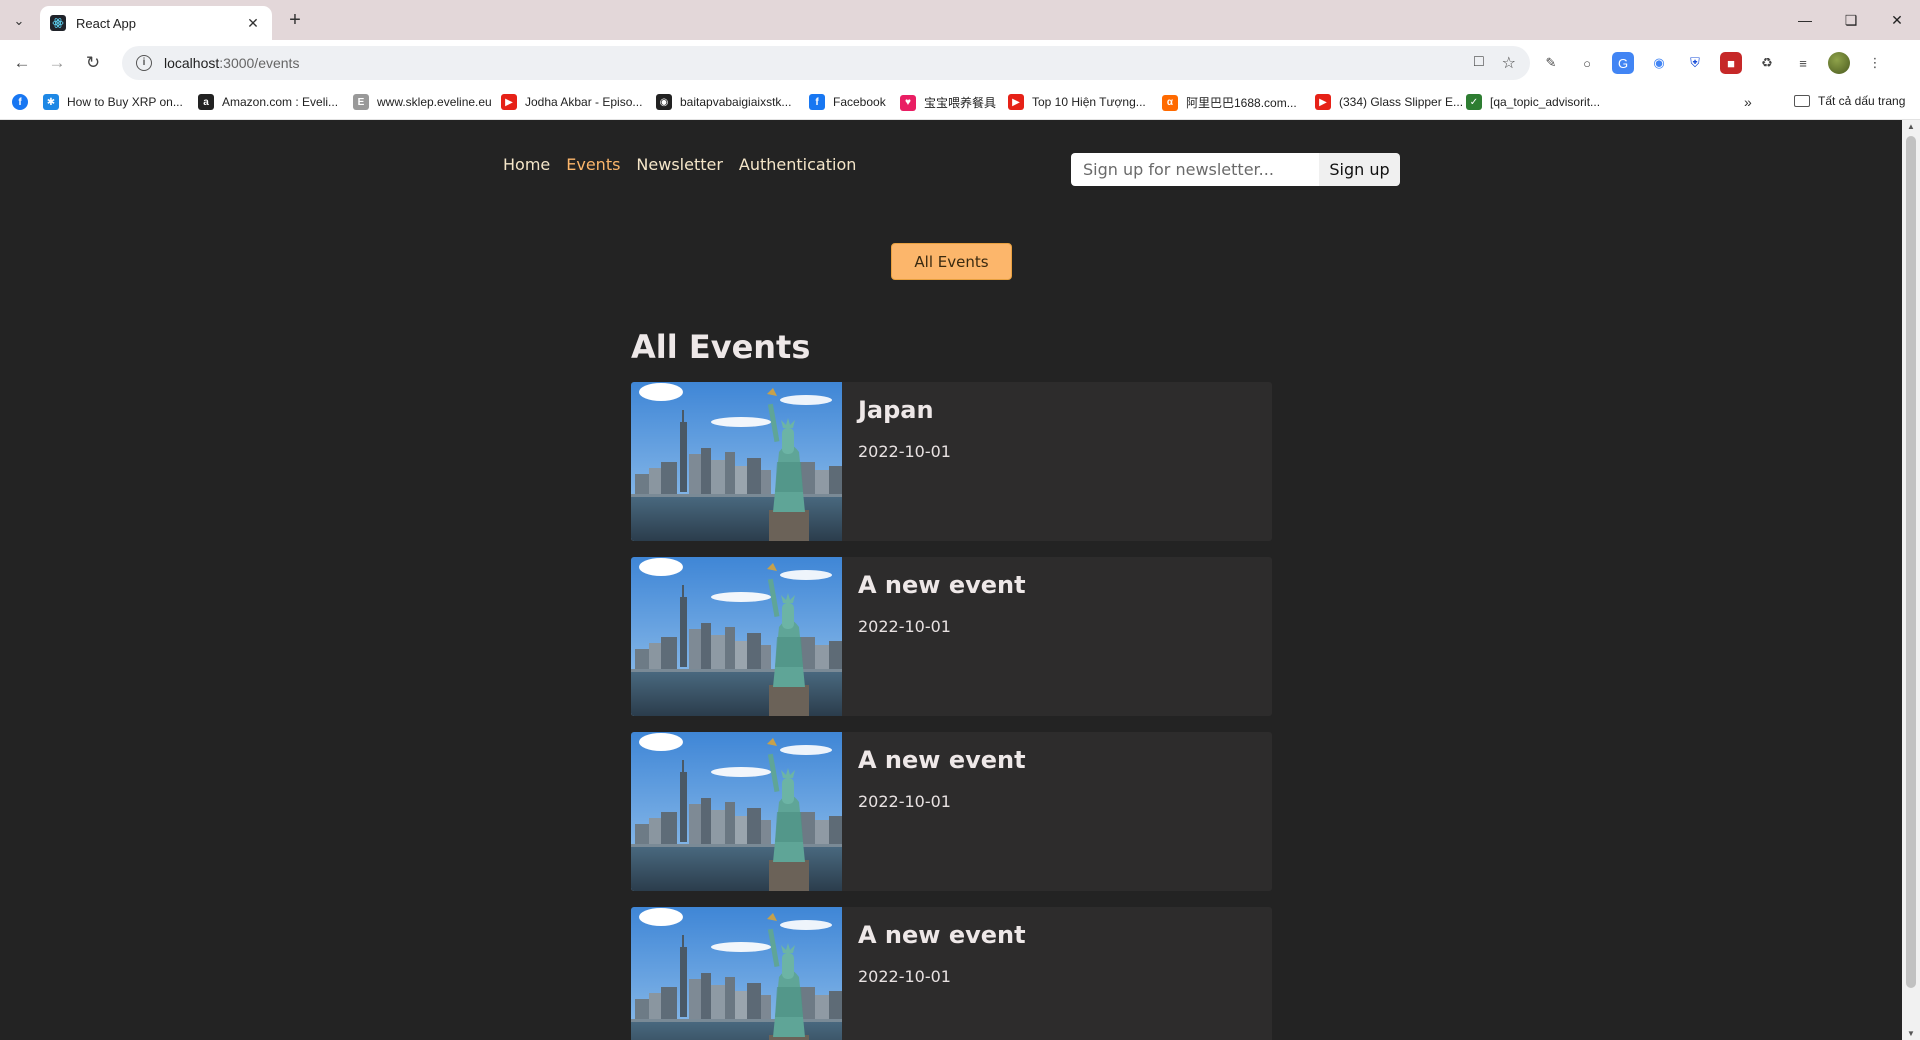 This screenshot has height=1040, width=1920. I want to click on newsletter-signup-button: Sign up, so click(1359, 169).